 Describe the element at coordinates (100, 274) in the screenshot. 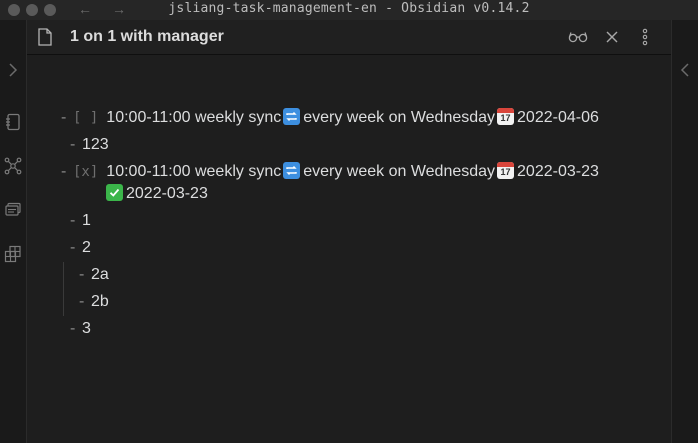

I see `list-item-text: 2a` at that location.